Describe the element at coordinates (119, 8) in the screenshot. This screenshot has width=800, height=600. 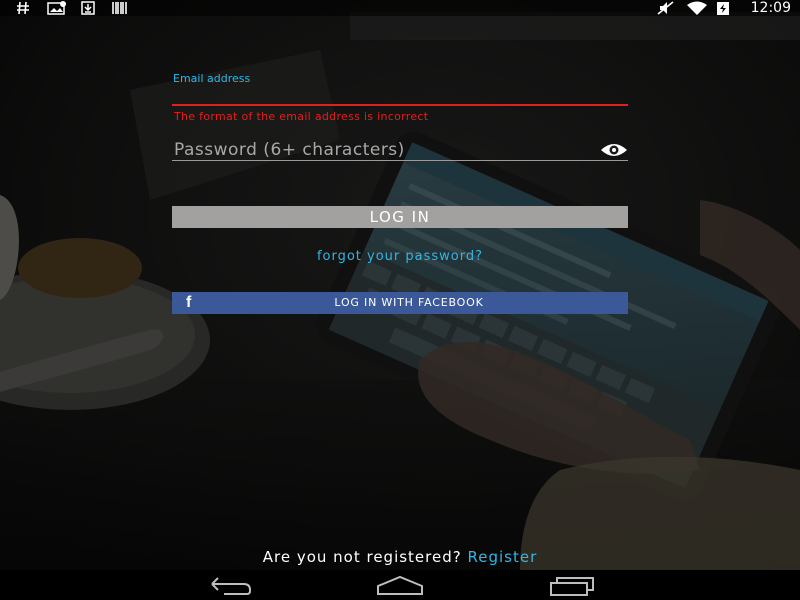
I see `barcode-icon` at that location.